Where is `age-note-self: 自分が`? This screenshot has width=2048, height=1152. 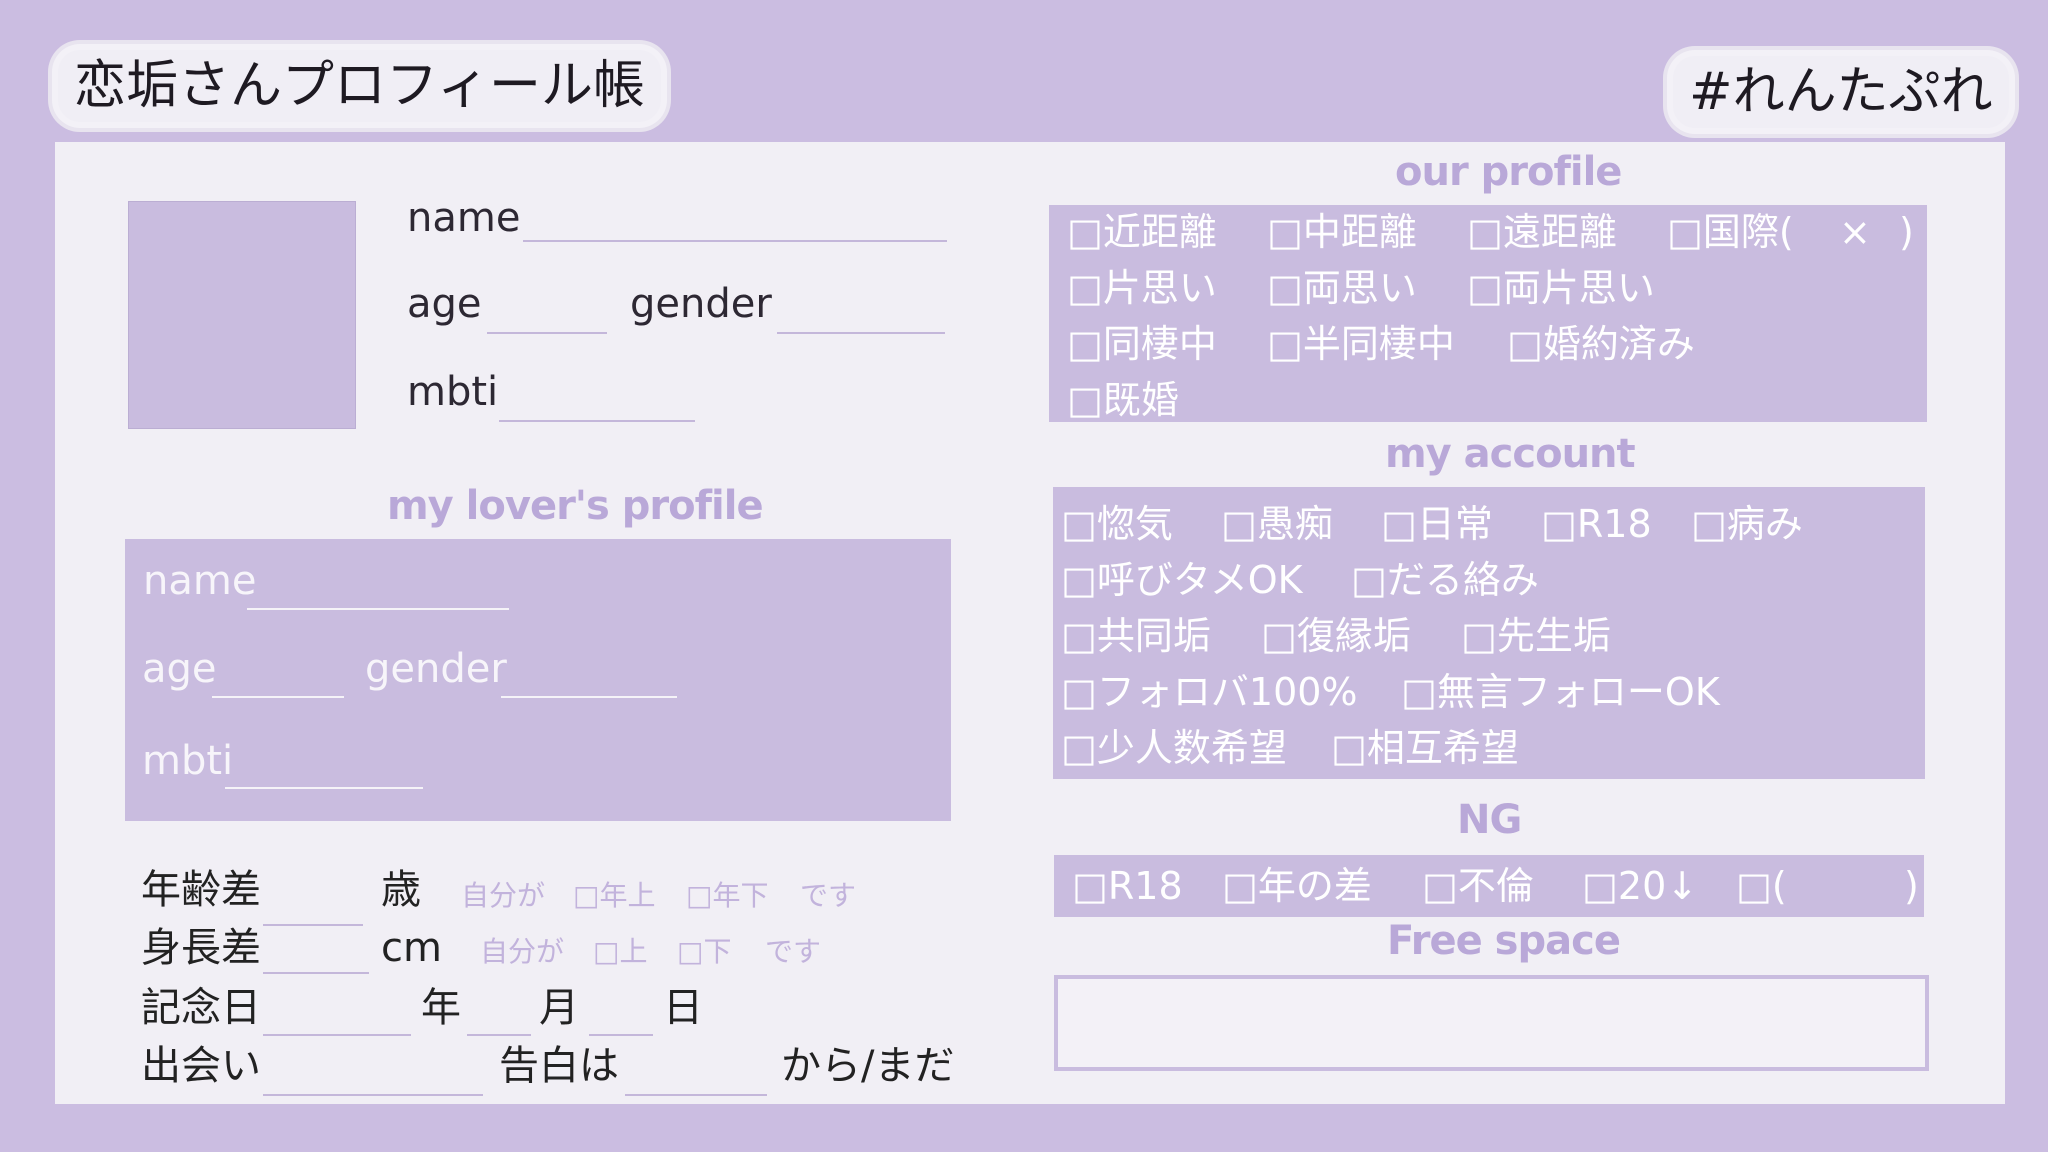
age-note-self: 自分が is located at coordinates (503, 895).